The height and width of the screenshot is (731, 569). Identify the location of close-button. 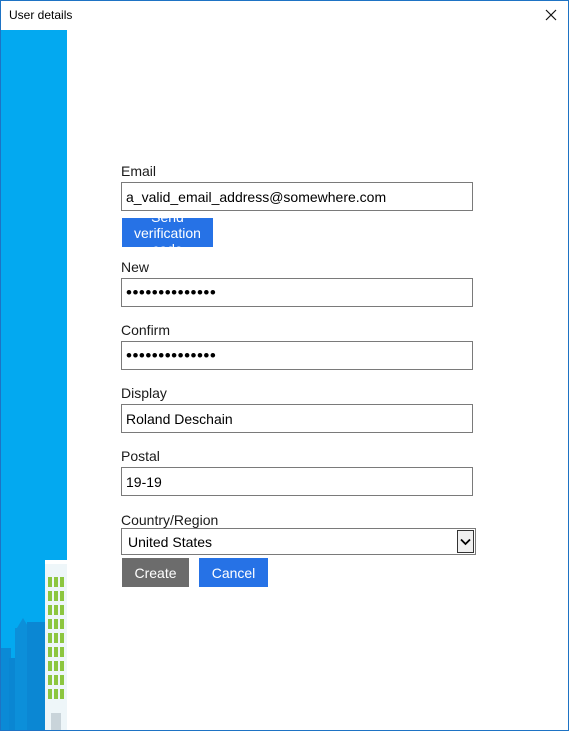
(551, 15).